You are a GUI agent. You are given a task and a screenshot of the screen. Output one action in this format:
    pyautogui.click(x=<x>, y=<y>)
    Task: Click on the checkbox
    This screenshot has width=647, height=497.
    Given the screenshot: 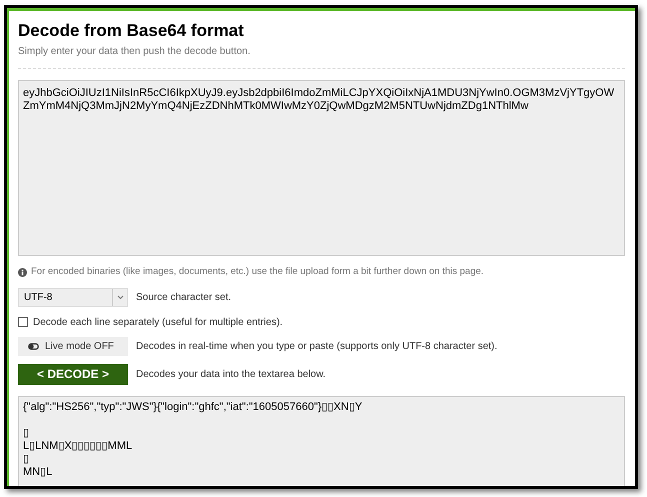 What is the action you would take?
    pyautogui.click(x=23, y=322)
    